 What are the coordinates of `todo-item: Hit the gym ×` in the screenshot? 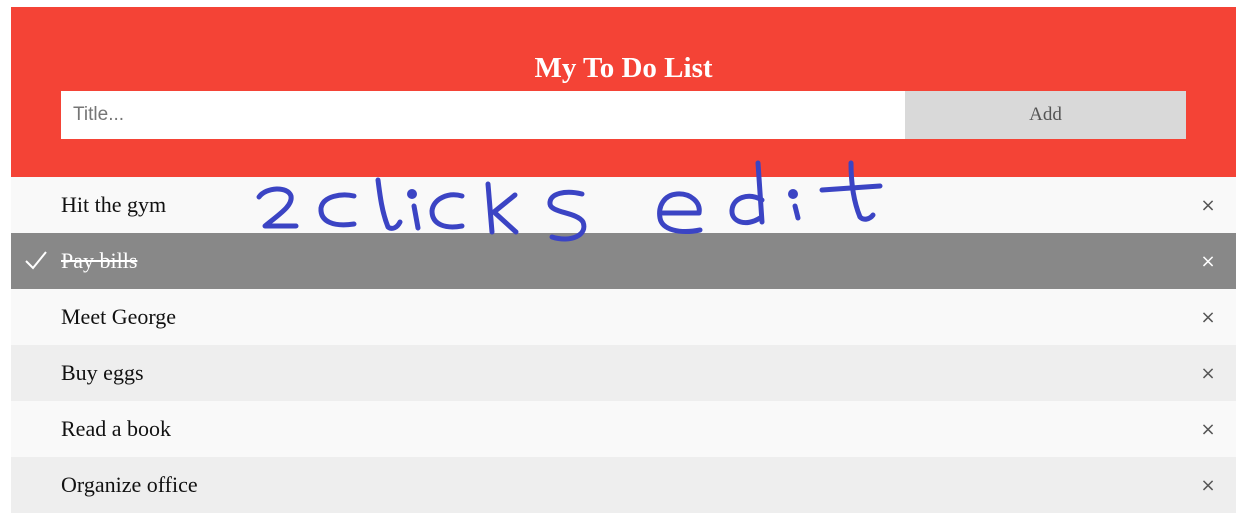 It's located at (623, 205).